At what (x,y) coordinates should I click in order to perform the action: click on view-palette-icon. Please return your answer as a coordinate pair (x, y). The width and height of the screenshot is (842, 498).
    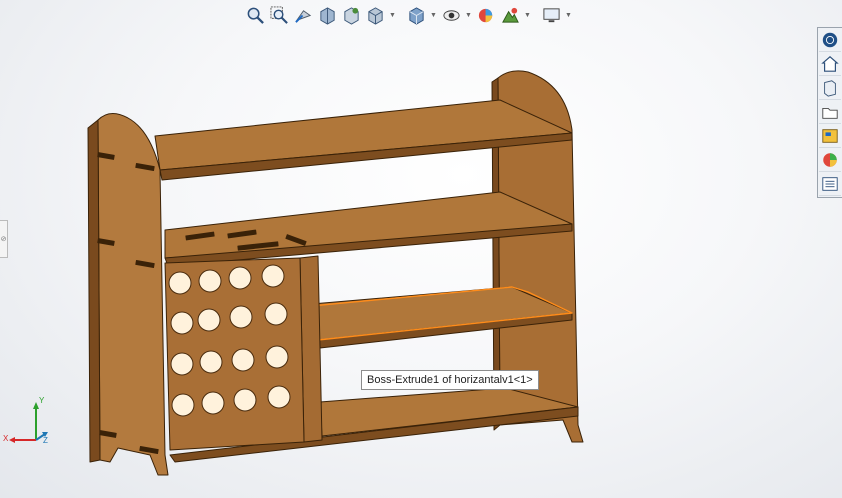
    Looking at the image, I should click on (830, 112).